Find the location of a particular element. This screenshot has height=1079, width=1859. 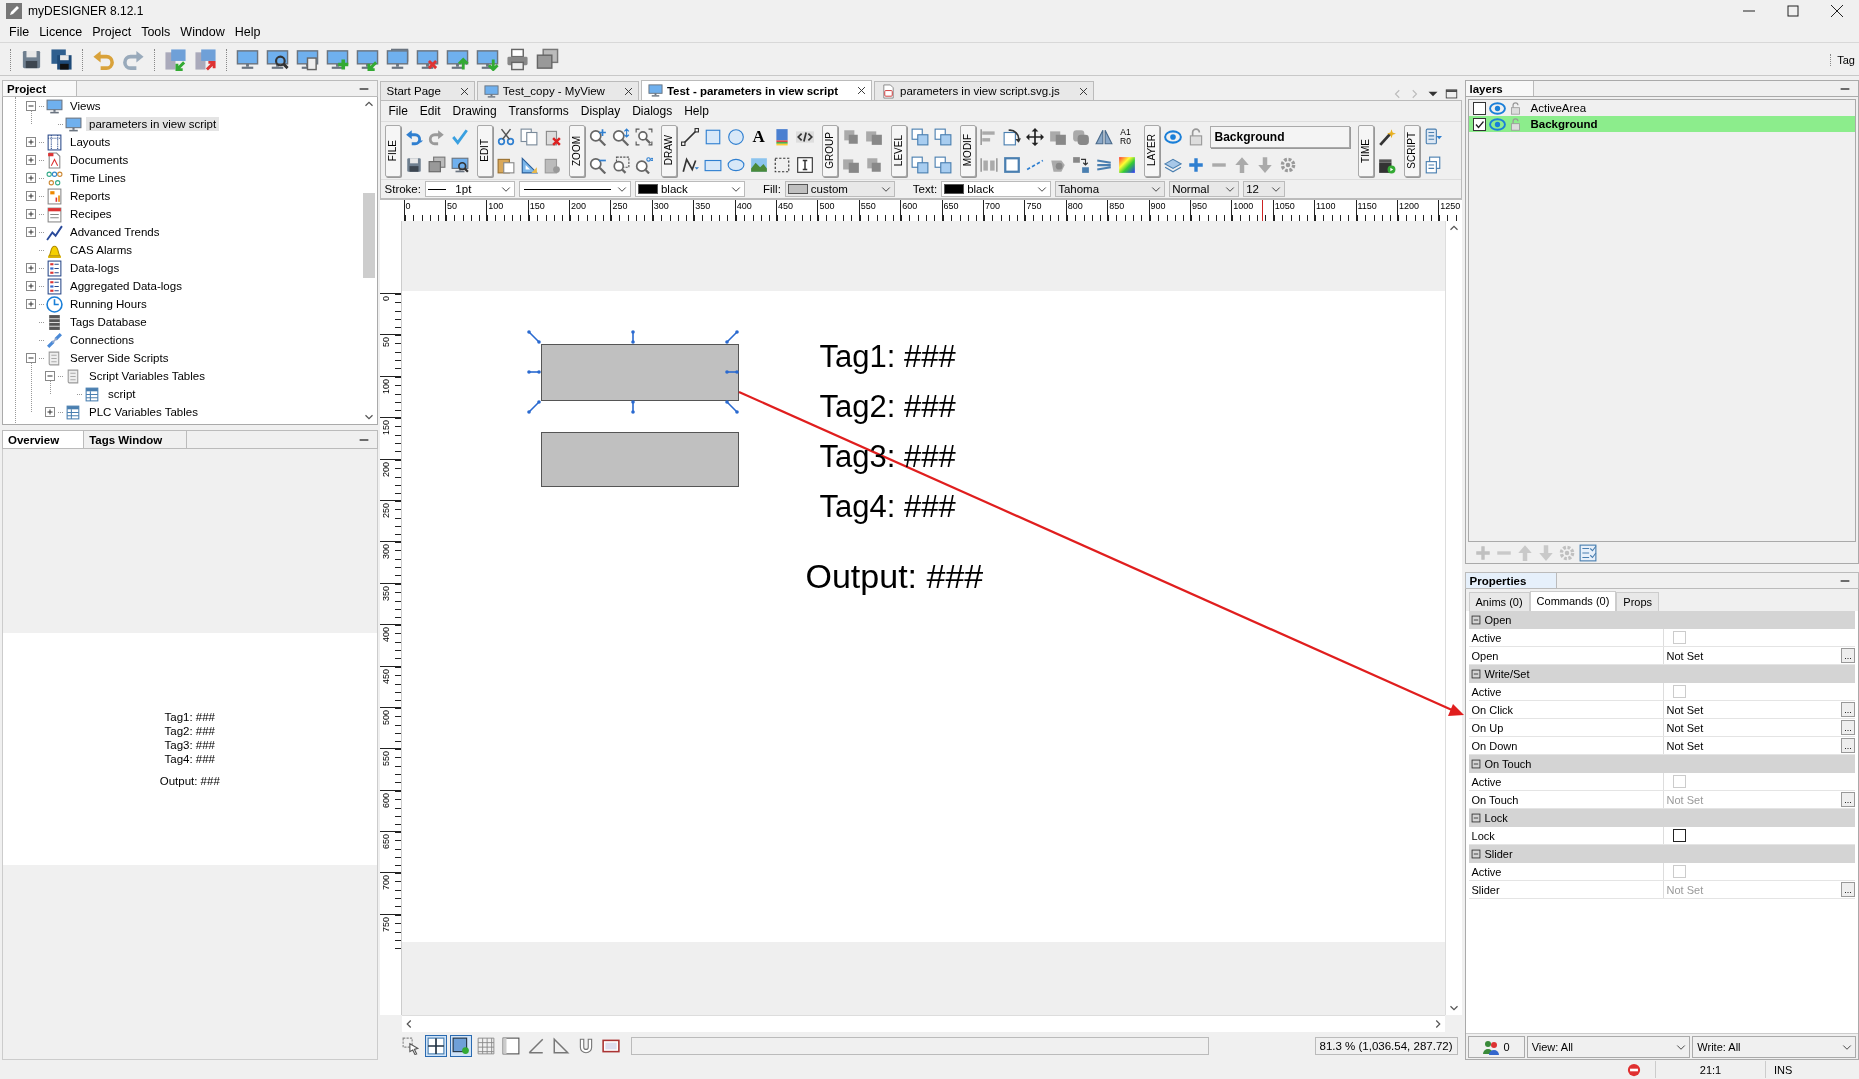

menu-item: Dialogs is located at coordinates (652, 111).